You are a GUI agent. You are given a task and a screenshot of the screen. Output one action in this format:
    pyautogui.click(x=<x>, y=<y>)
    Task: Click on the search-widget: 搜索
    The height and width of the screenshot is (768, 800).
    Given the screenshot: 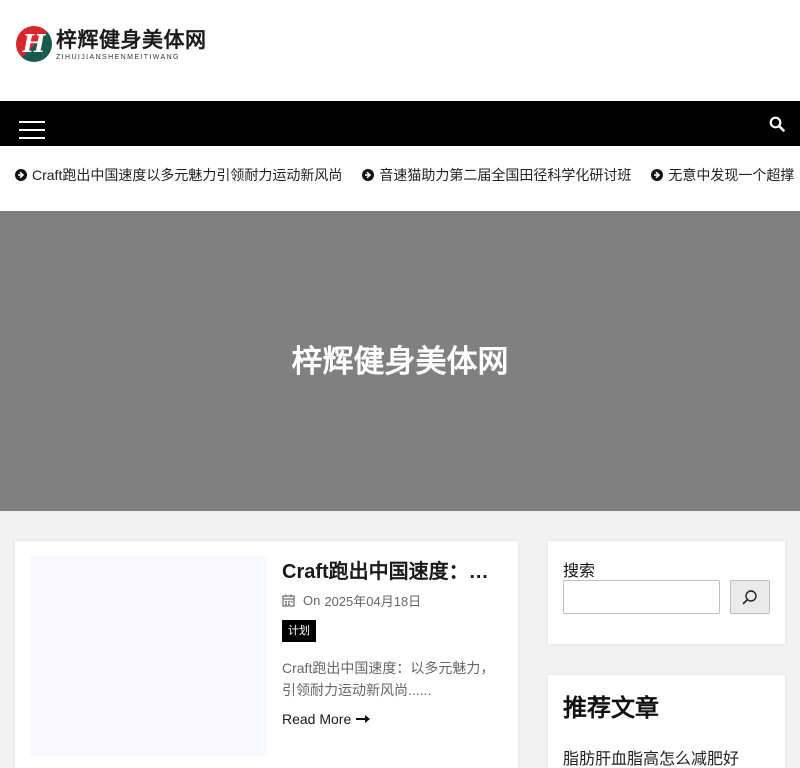 What is the action you would take?
    pyautogui.click(x=666, y=592)
    